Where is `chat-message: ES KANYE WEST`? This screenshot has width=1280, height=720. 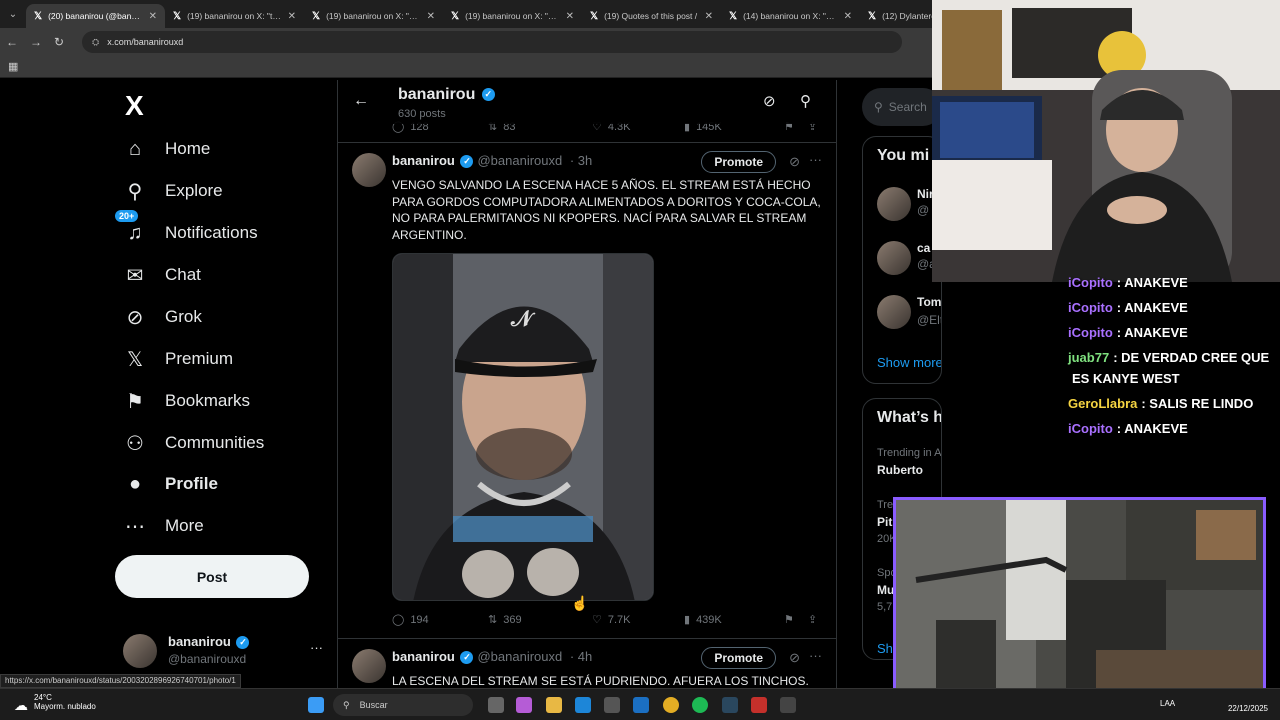 chat-message: ES KANYE WEST is located at coordinates (1124, 378).